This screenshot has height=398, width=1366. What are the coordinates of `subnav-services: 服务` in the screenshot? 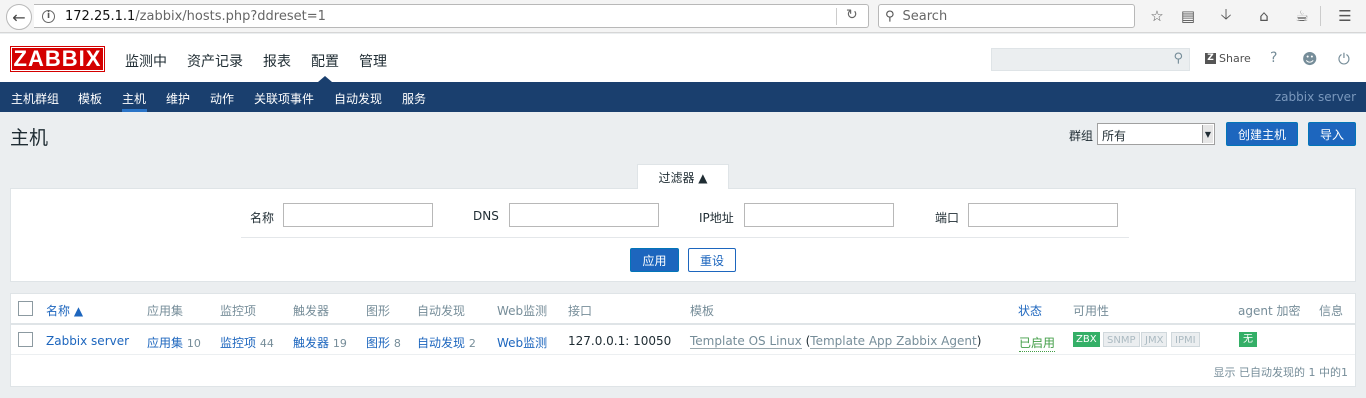 It's located at (414, 98).